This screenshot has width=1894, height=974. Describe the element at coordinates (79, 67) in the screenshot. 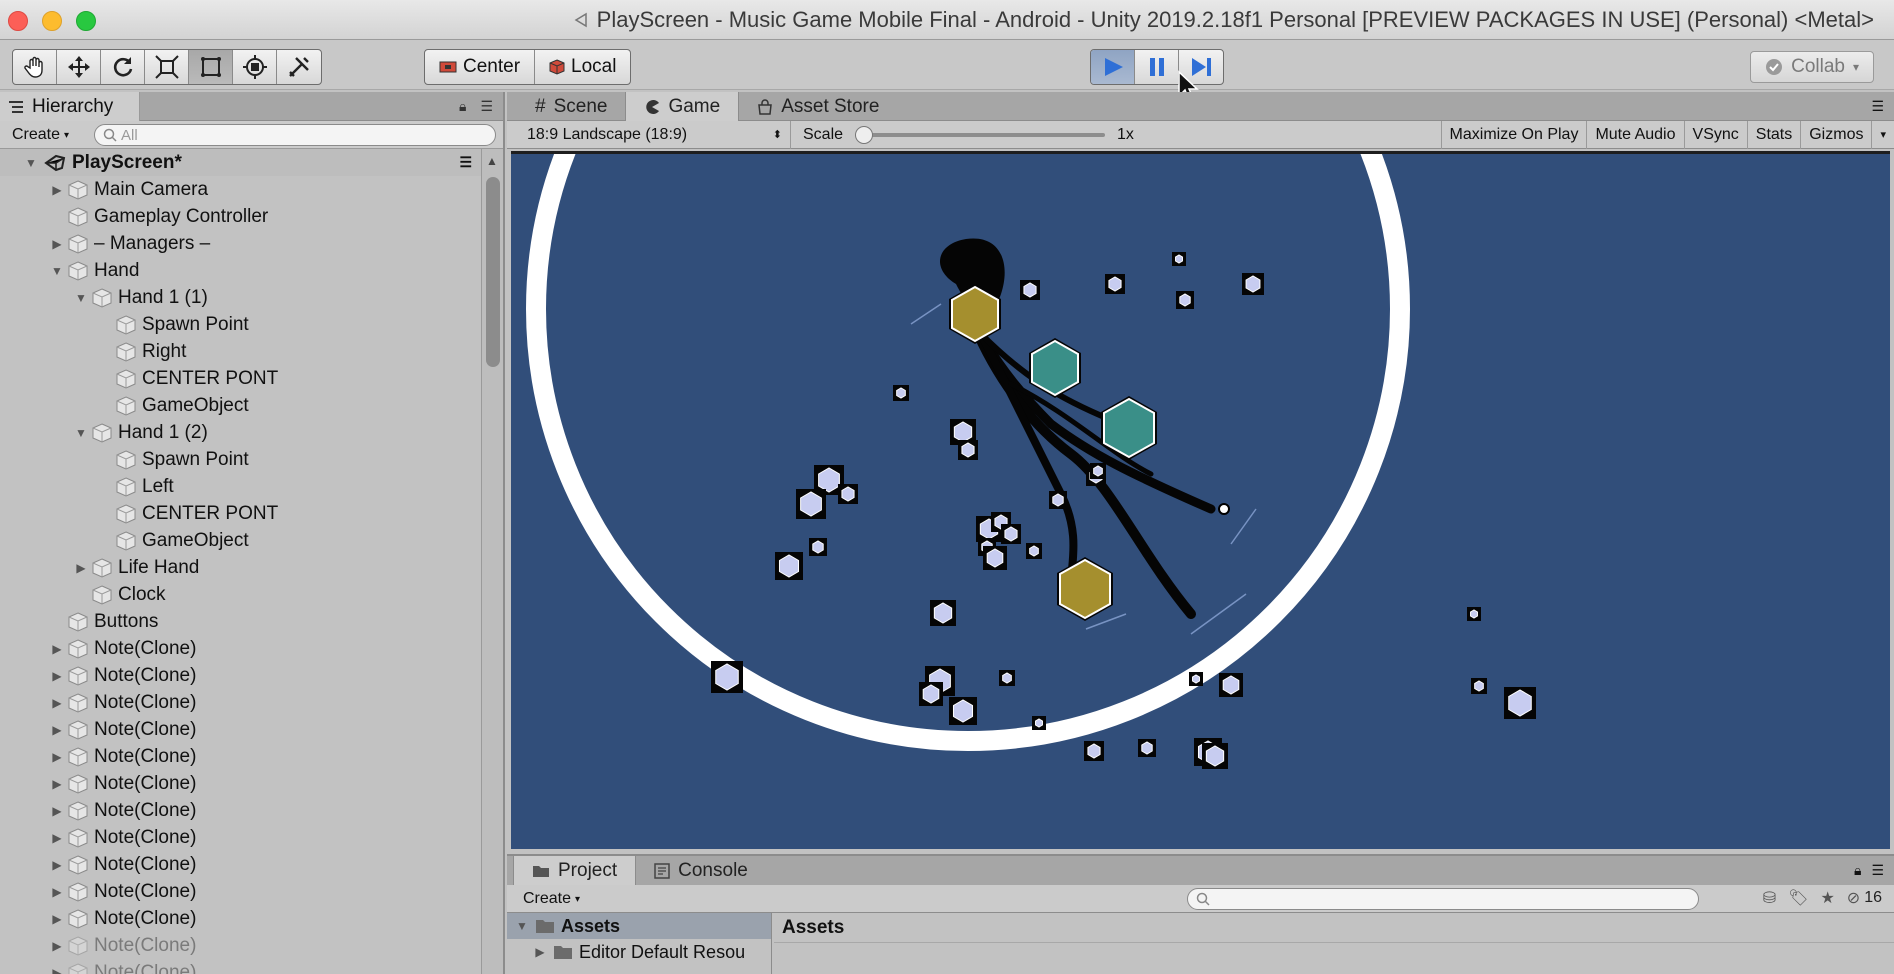

I see `move-tool-button` at that location.